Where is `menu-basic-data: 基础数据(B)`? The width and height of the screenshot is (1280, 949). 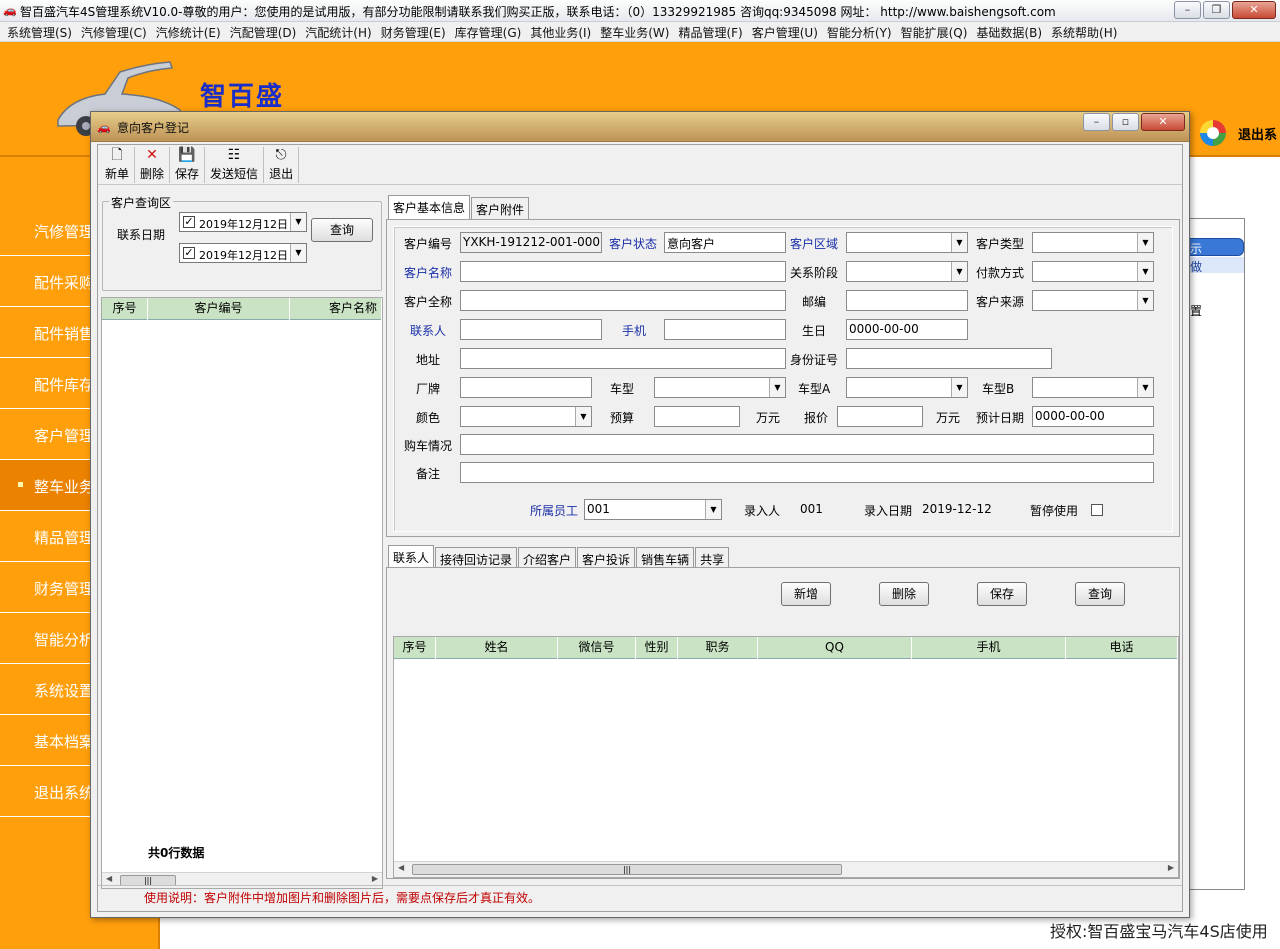
menu-basic-data: 基础数据(B) is located at coordinates (1010, 31).